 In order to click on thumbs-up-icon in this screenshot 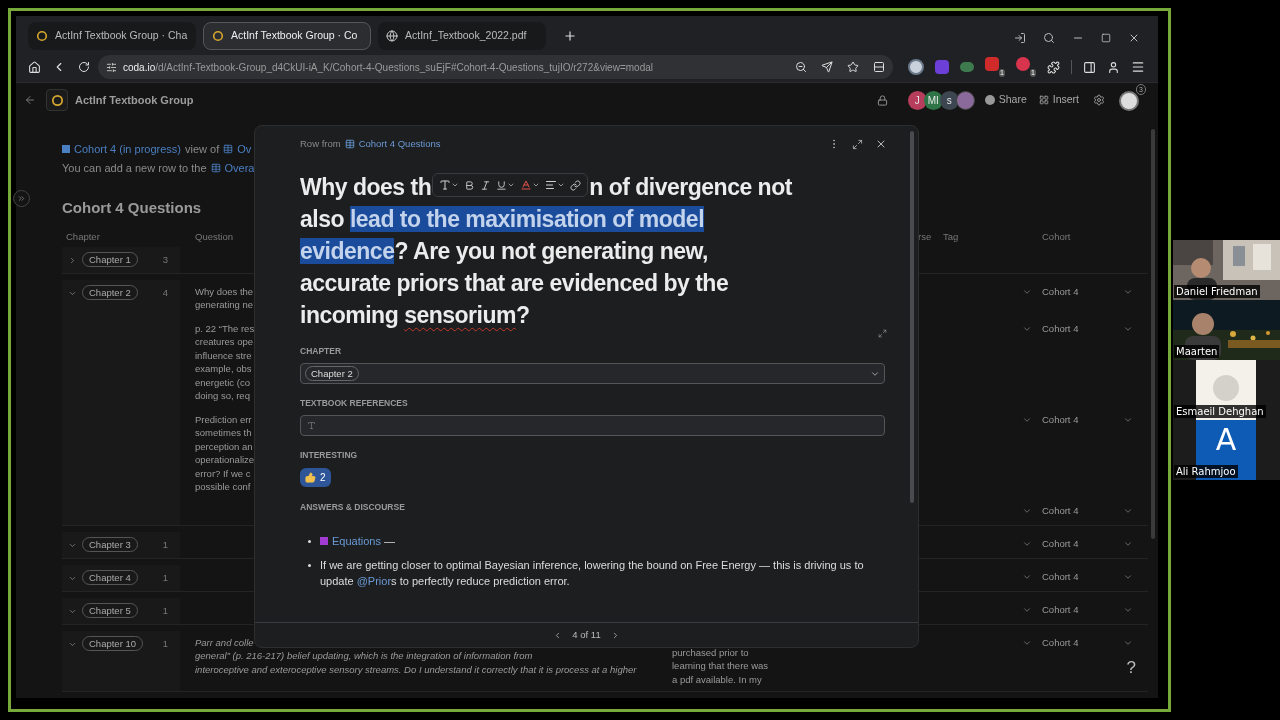, I will do `click(310, 477)`.